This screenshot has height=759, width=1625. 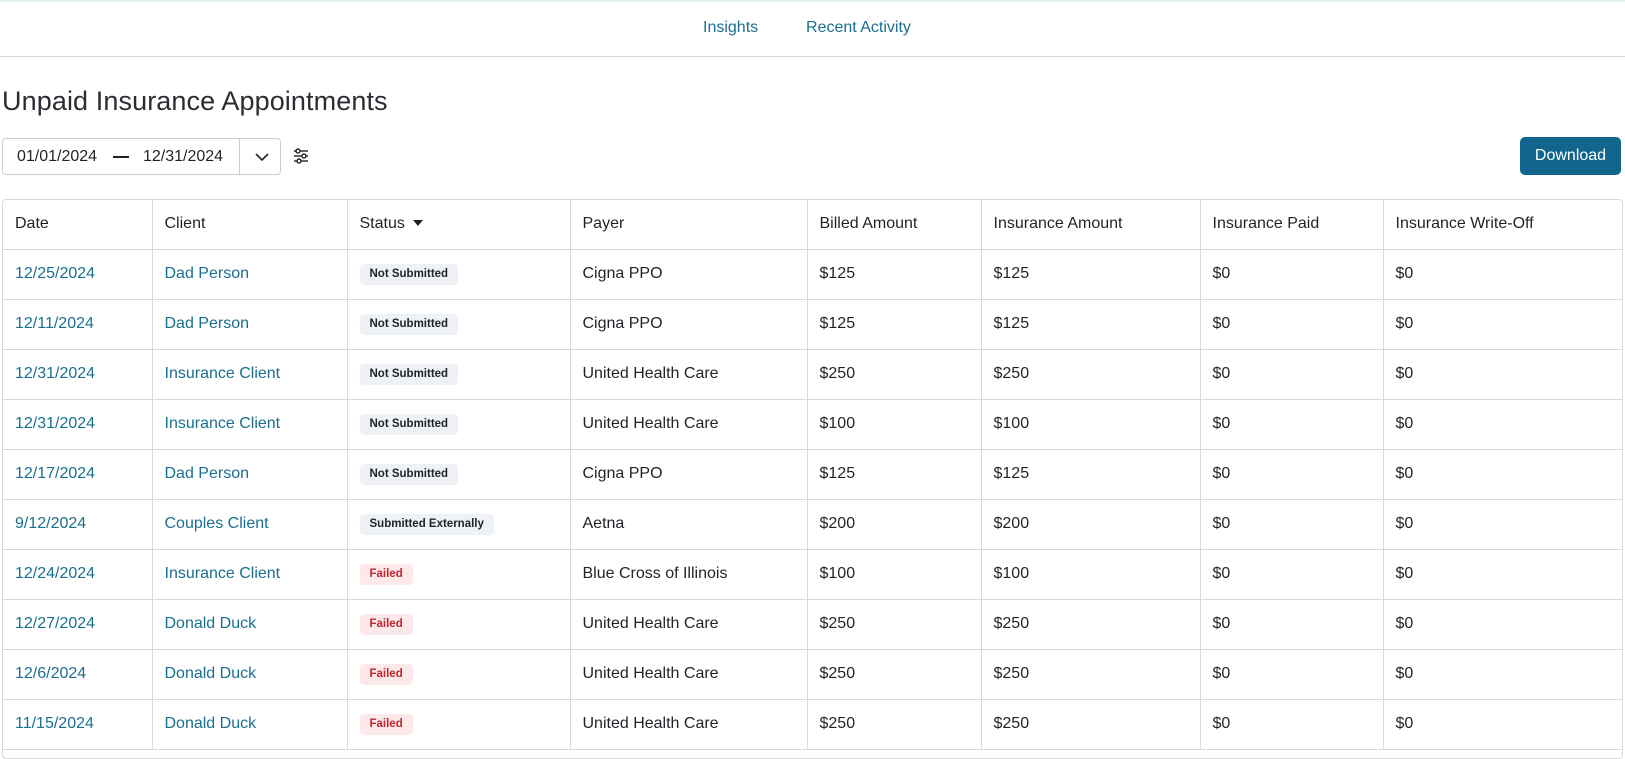 I want to click on column-header-insurance-write-off: Insurance Write-Off, so click(x=1502, y=225).